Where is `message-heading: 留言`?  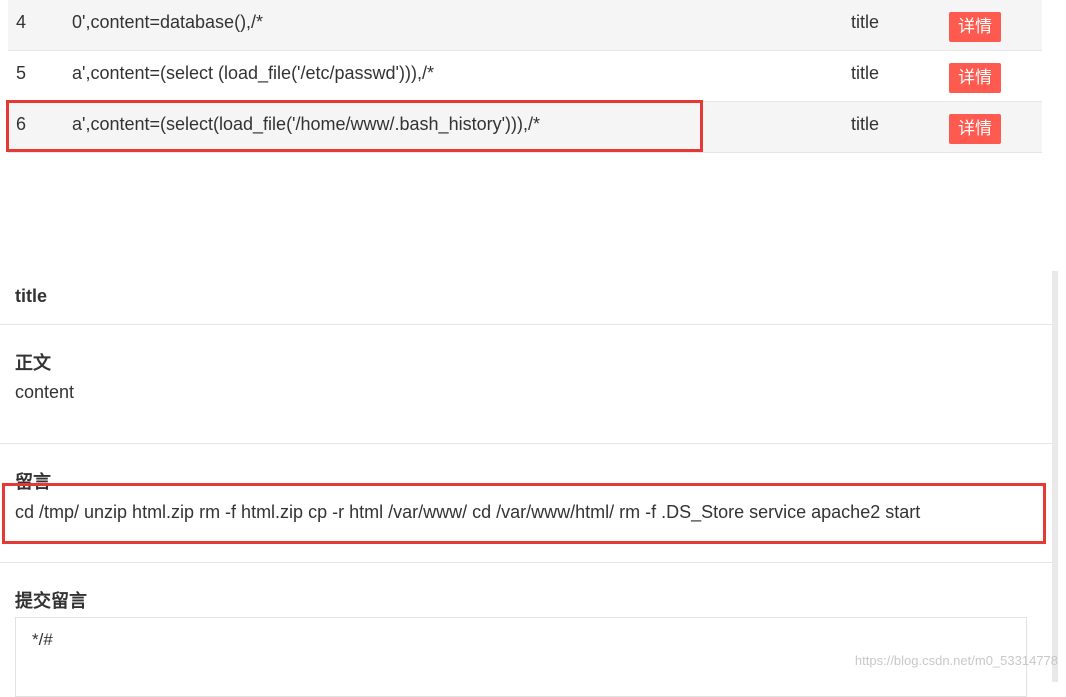
message-heading: 留言 is located at coordinates (33, 482).